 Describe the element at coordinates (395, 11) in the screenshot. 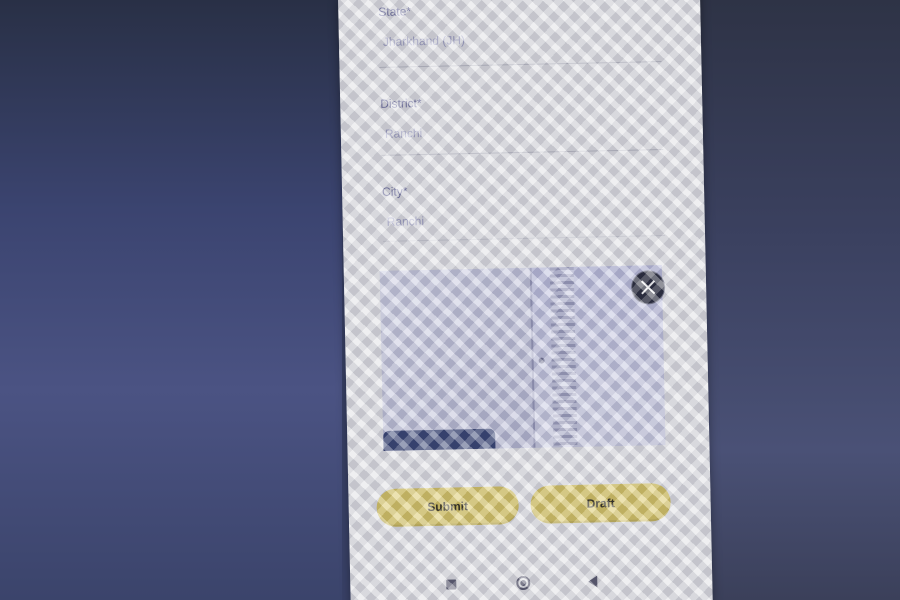

I see `state-label: State*` at that location.